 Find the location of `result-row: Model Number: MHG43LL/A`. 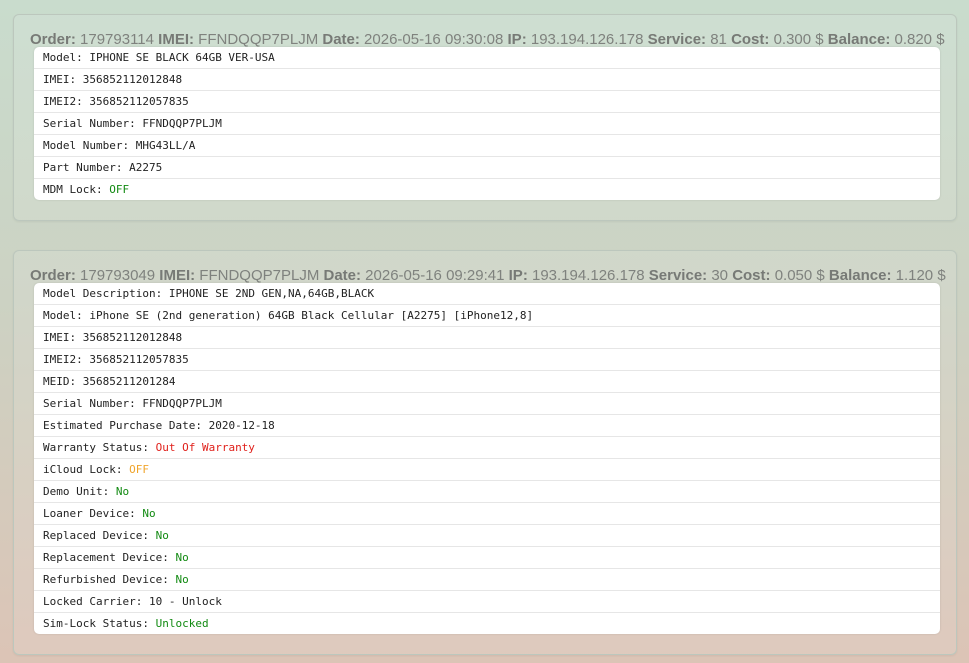

result-row: Model Number: MHG43LL/A is located at coordinates (487, 146).